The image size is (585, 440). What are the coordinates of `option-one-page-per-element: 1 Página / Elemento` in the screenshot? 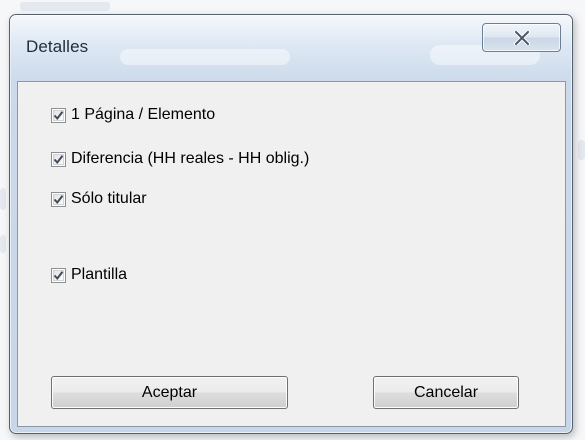 It's located at (133, 115).